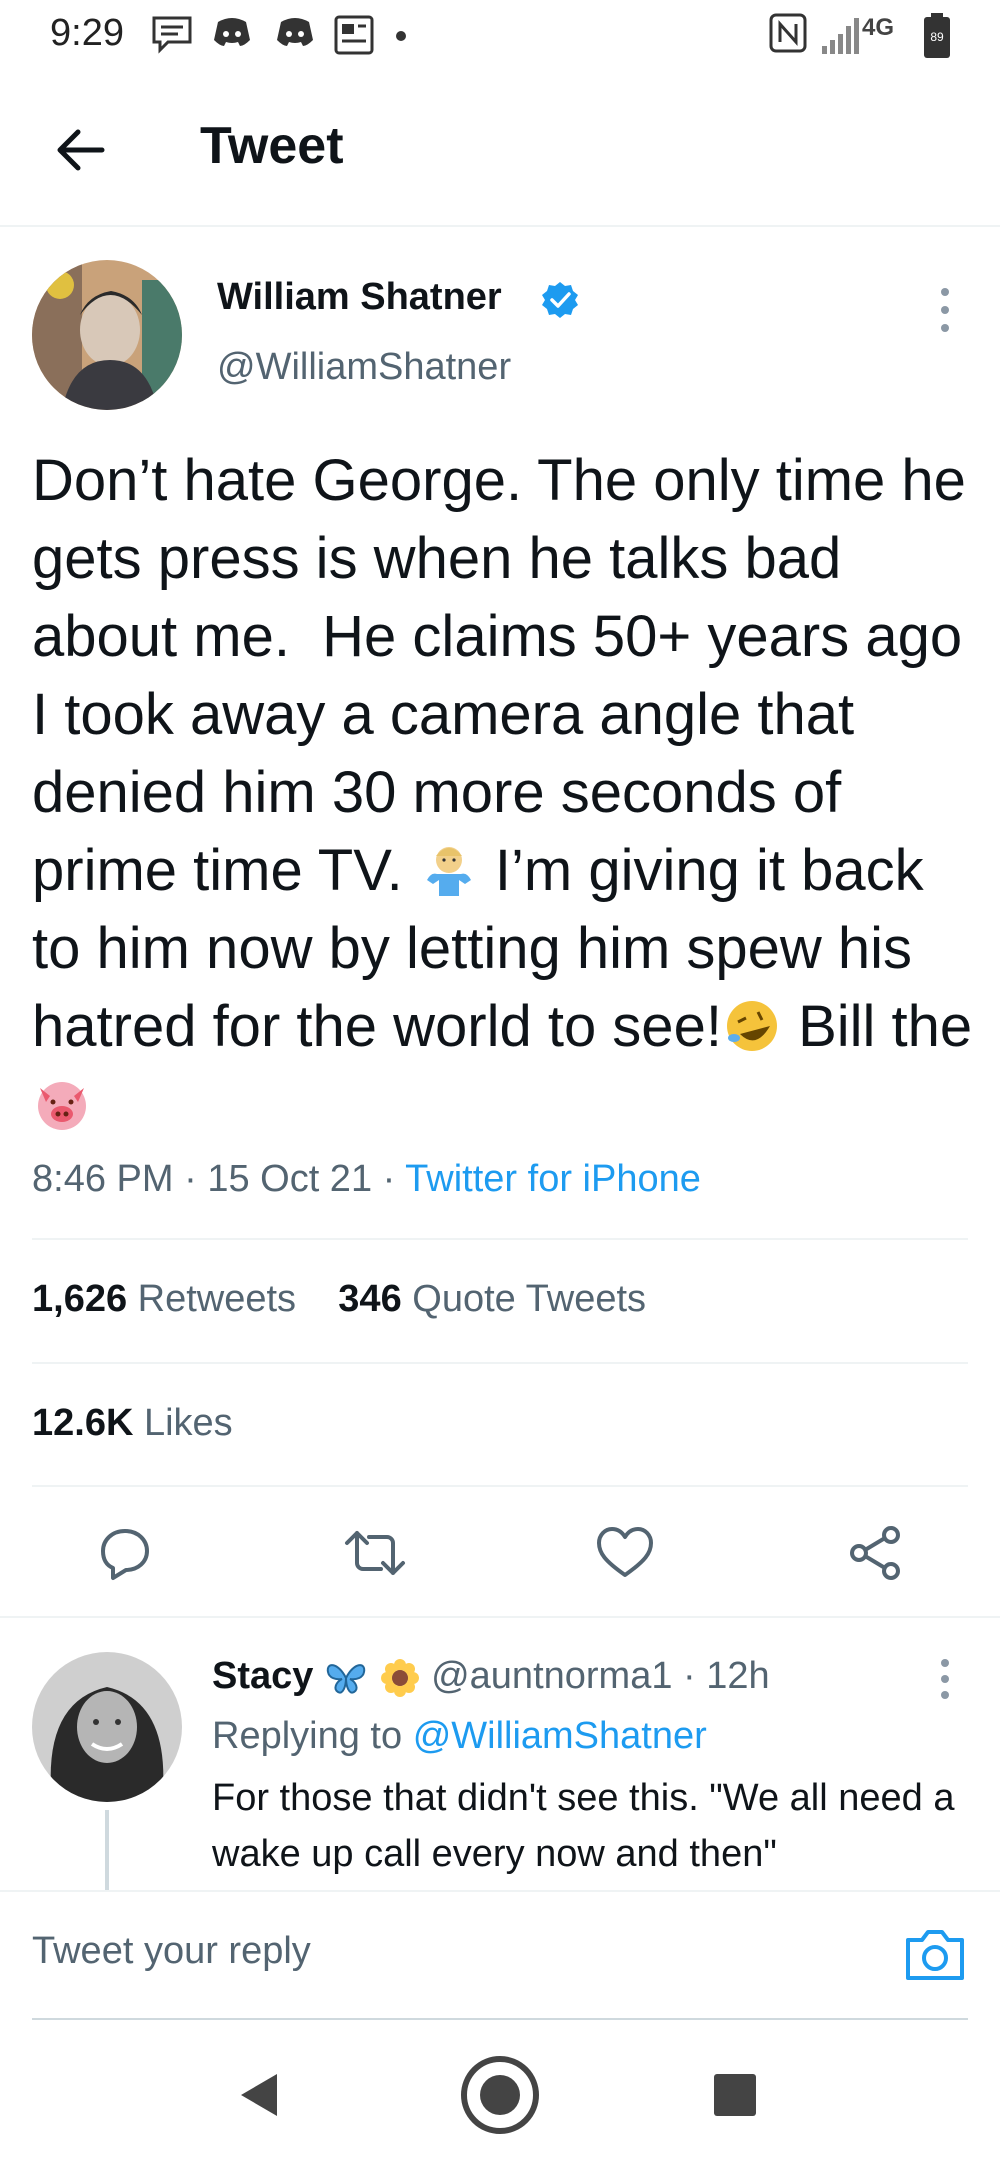  I want to click on reply-author-handle: @auntnorma1, so click(551, 1676).